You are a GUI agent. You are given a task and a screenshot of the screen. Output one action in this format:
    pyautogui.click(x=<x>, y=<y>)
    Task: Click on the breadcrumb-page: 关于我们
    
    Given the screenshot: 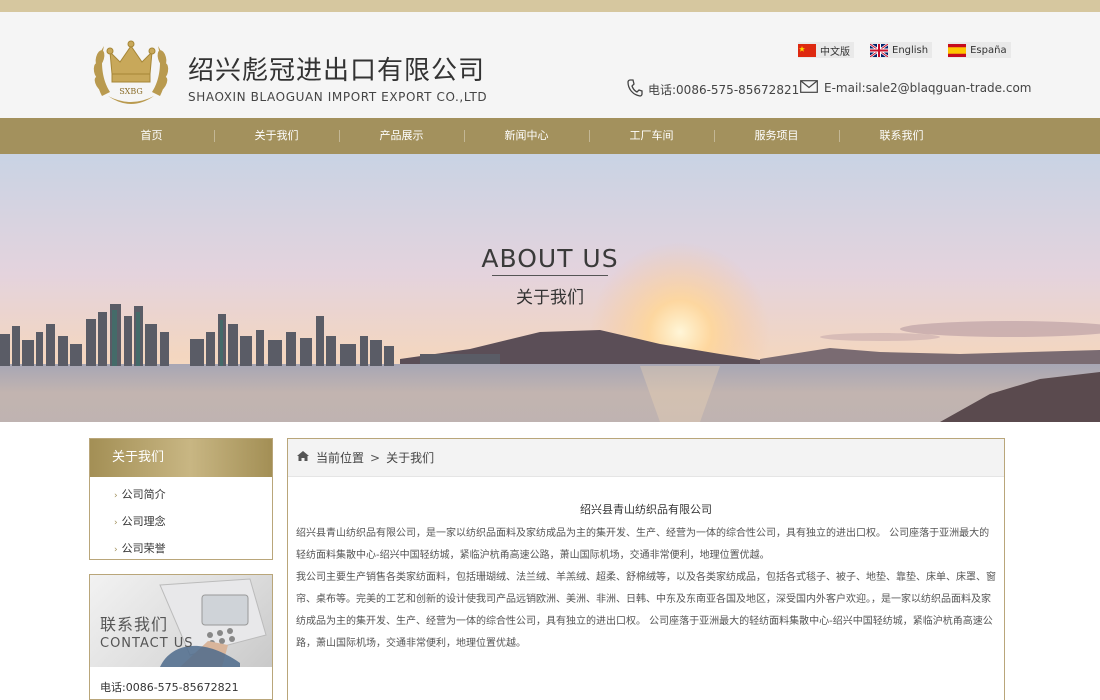 What is the action you would take?
    pyautogui.click(x=410, y=457)
    